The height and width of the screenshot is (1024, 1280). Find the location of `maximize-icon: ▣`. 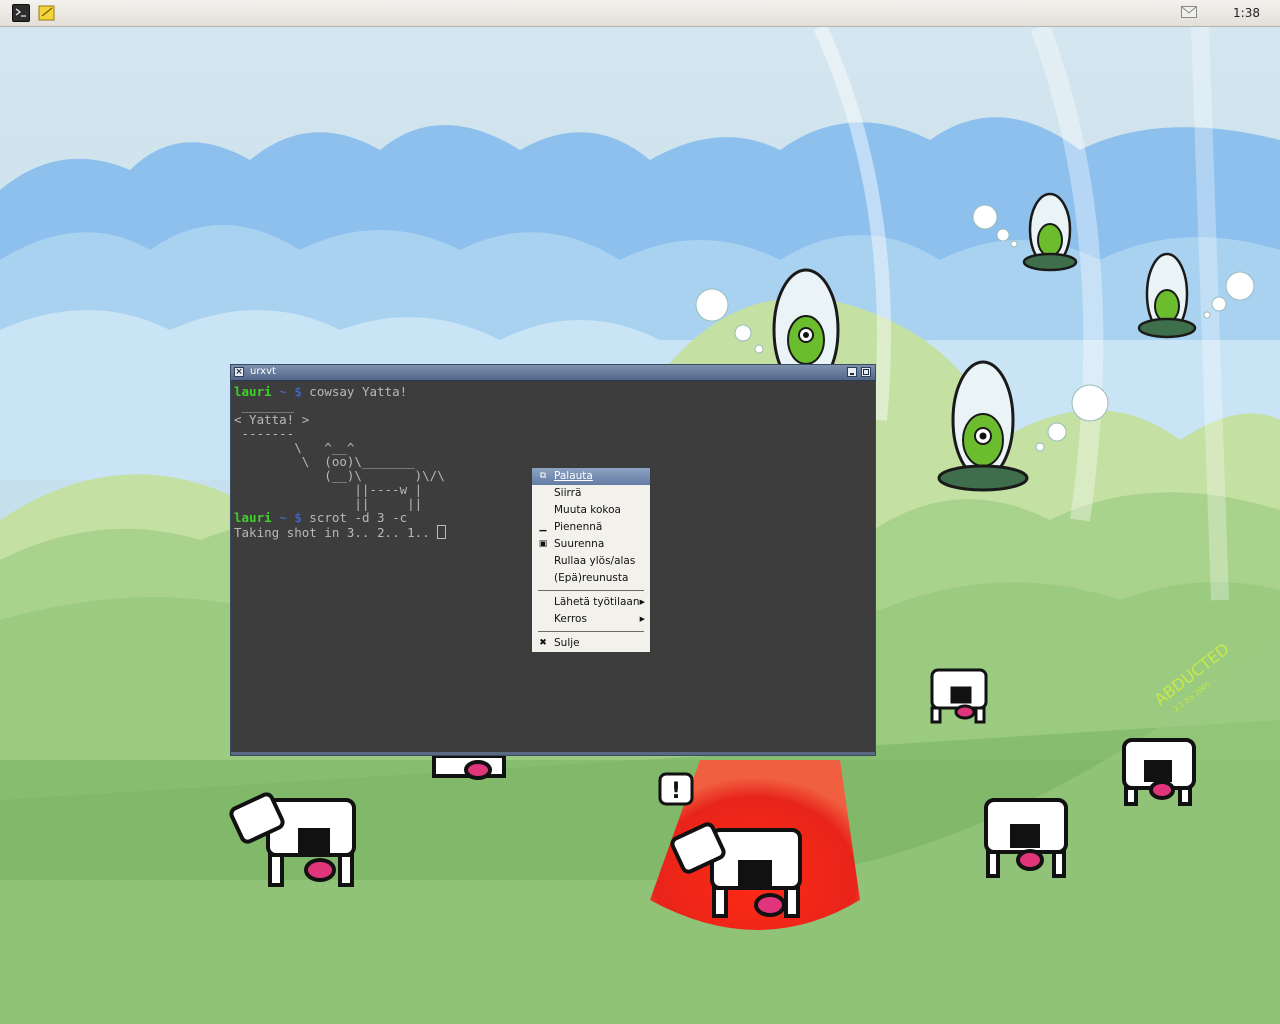

maximize-icon: ▣ is located at coordinates (543, 544).